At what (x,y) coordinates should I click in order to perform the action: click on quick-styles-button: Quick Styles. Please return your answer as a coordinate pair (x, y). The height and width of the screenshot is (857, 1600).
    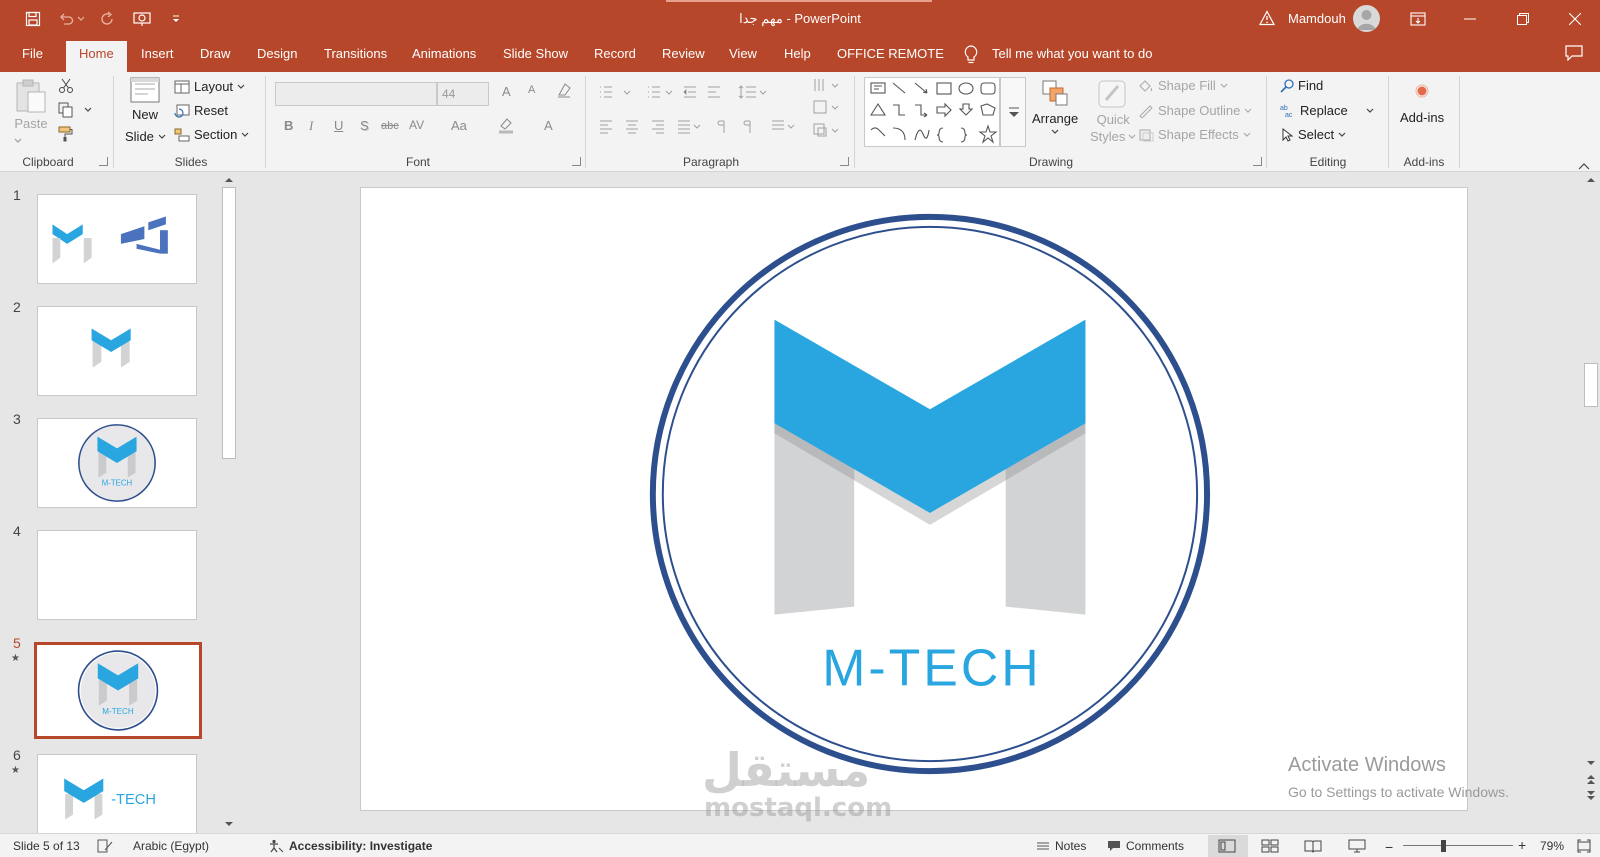
    Looking at the image, I should click on (1113, 111).